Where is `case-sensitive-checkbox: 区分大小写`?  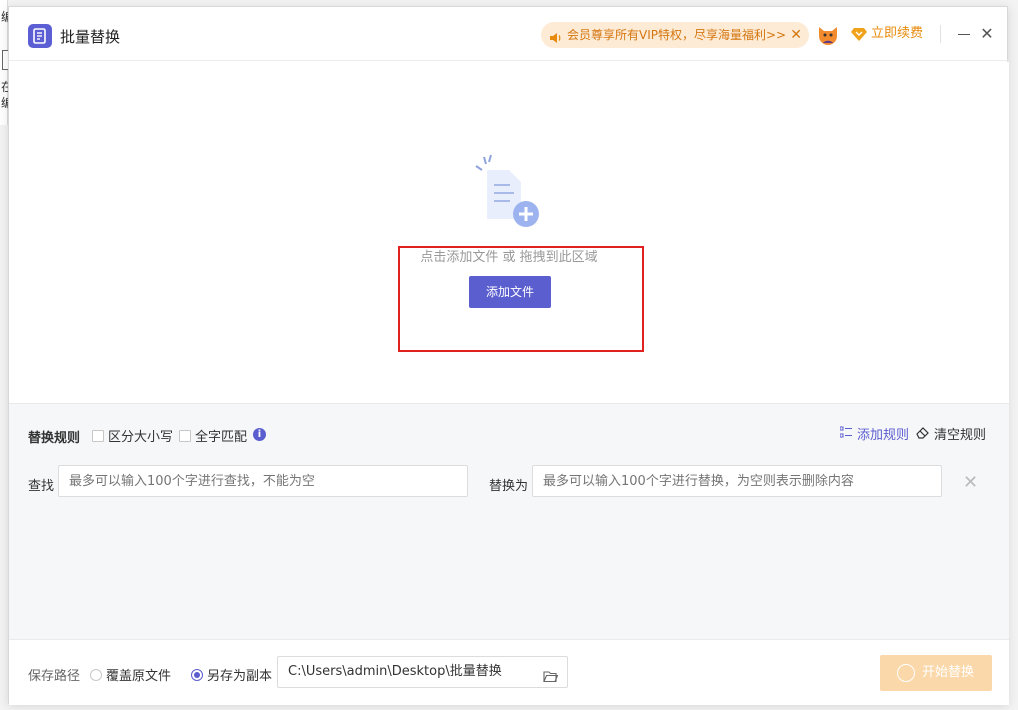
case-sensitive-checkbox: 区分大小写 is located at coordinates (132, 435).